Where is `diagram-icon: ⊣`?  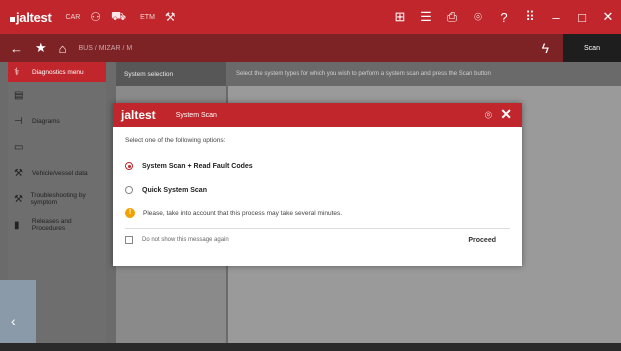
diagram-icon: ⊣ is located at coordinates (18, 121).